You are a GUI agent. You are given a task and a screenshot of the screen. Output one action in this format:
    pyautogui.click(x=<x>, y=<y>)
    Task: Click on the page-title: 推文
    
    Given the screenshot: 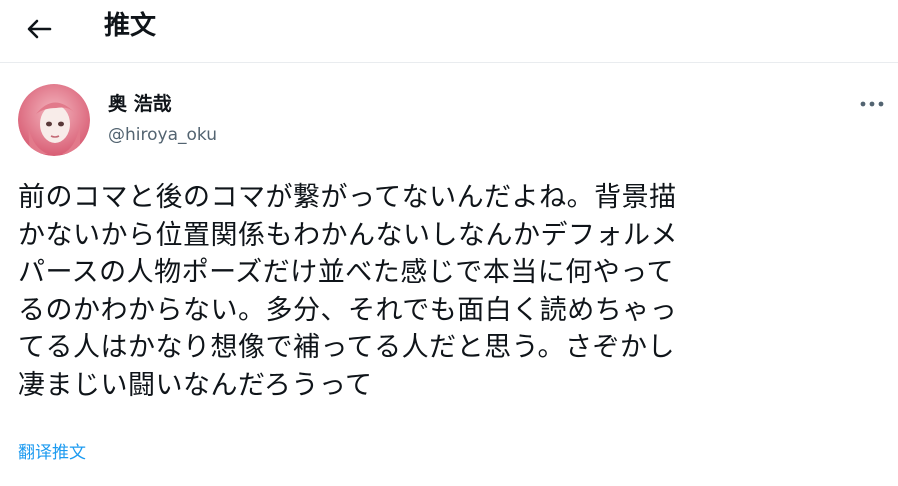 What is the action you would take?
    pyautogui.click(x=130, y=26)
    